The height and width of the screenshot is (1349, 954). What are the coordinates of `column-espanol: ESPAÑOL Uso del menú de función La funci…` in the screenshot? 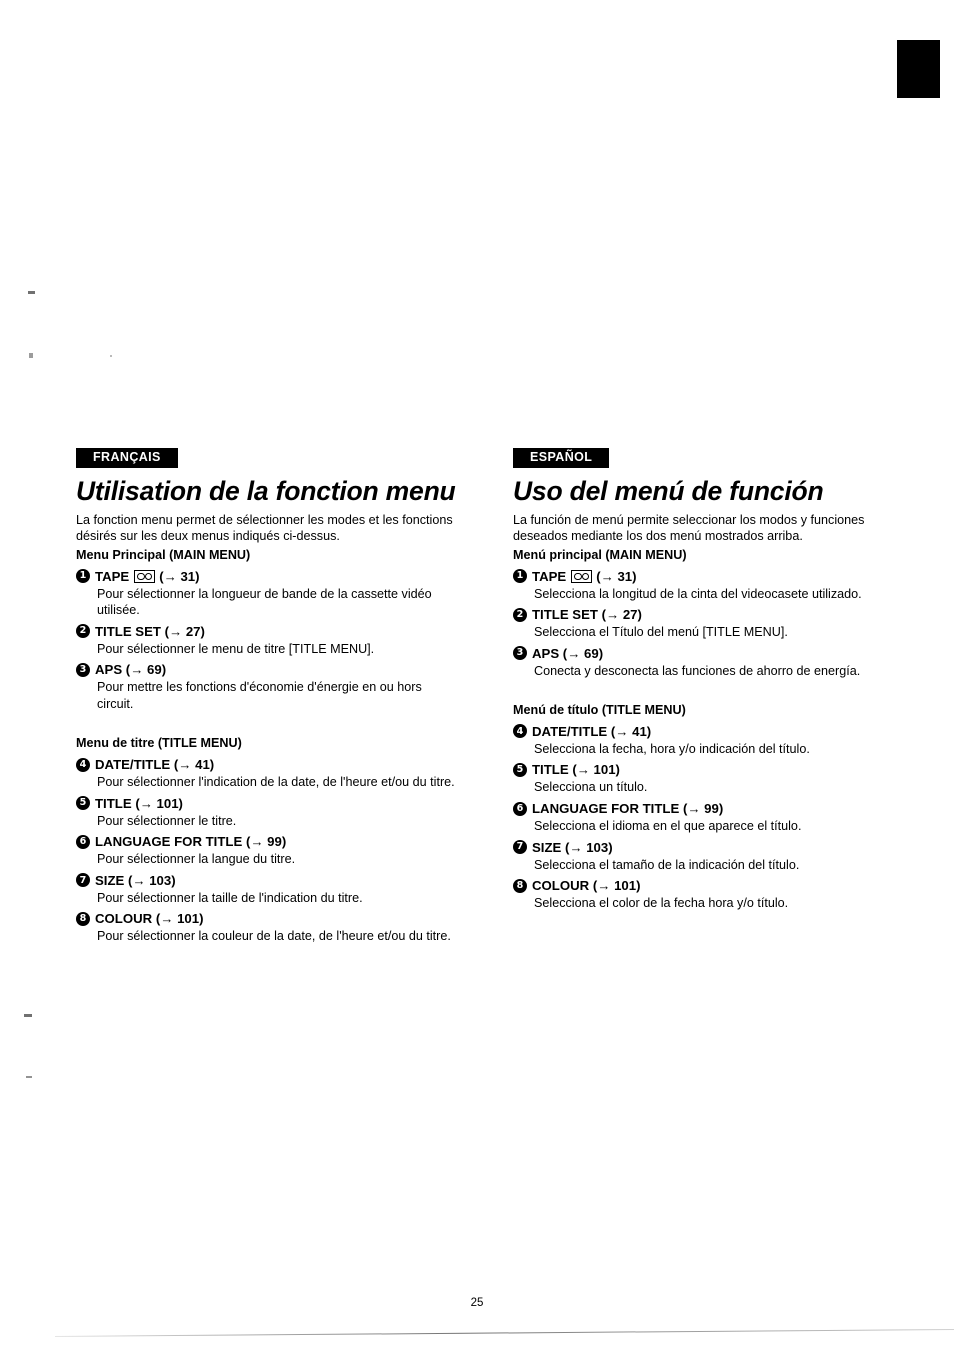 It's located at (713, 680).